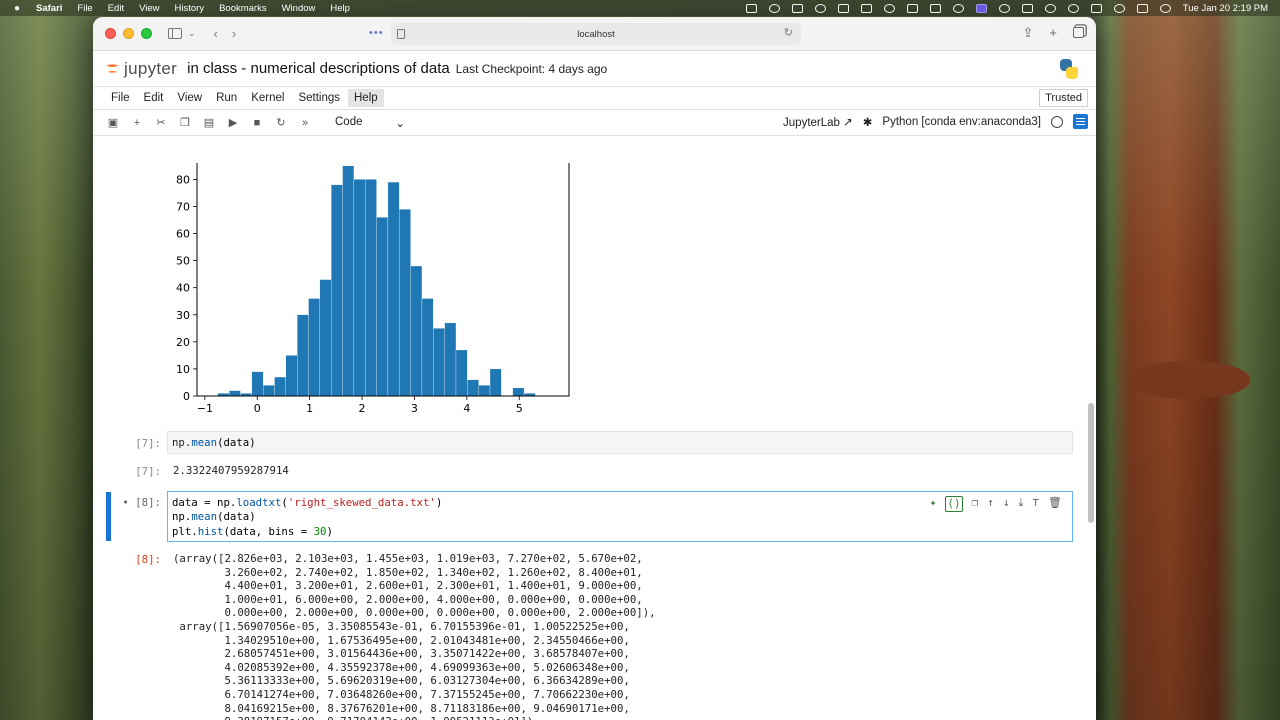  I want to click on y-tick-label: 30, so click(183, 315).